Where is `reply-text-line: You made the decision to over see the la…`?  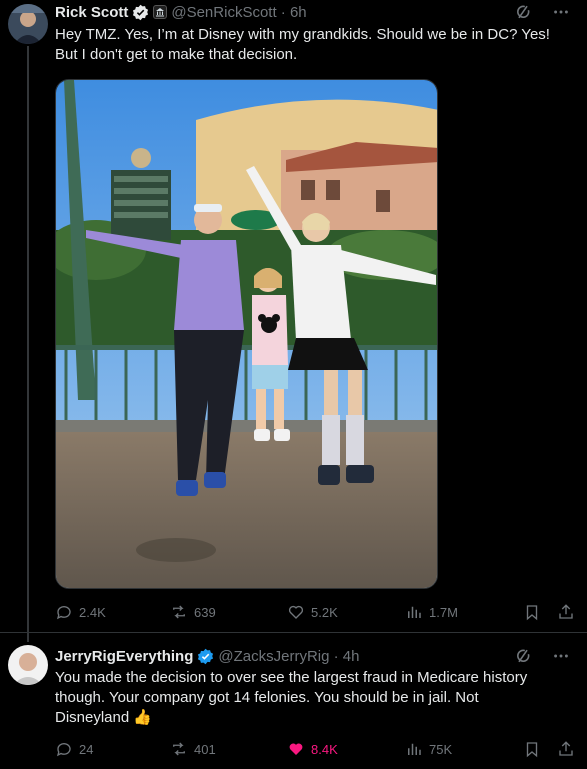
reply-text-line: You made the decision to over see the la… is located at coordinates (291, 677).